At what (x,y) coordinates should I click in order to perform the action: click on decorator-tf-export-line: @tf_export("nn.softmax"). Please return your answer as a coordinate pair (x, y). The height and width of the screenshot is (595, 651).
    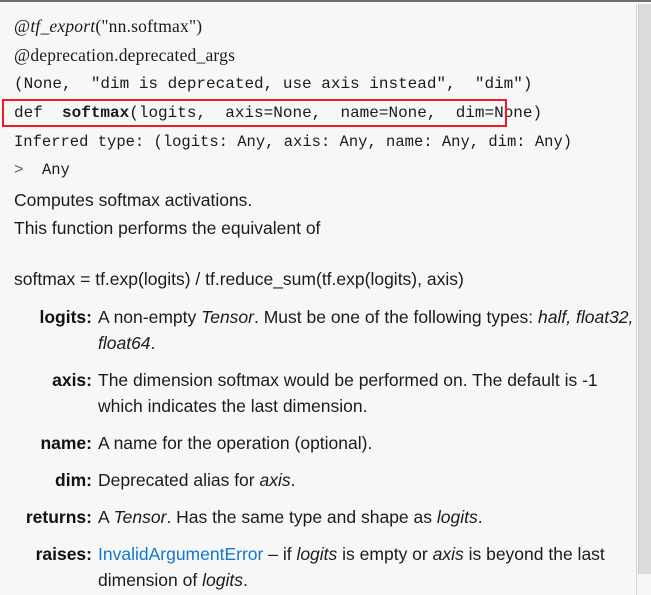
    Looking at the image, I should click on (325, 26).